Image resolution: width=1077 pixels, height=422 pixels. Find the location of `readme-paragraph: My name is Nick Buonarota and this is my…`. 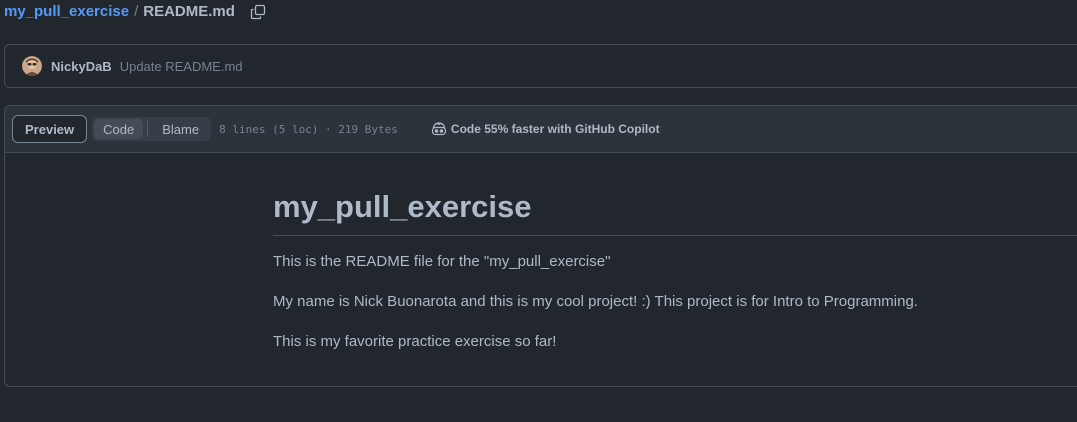

readme-paragraph: My name is Nick Buonarota and this is my… is located at coordinates (595, 302).